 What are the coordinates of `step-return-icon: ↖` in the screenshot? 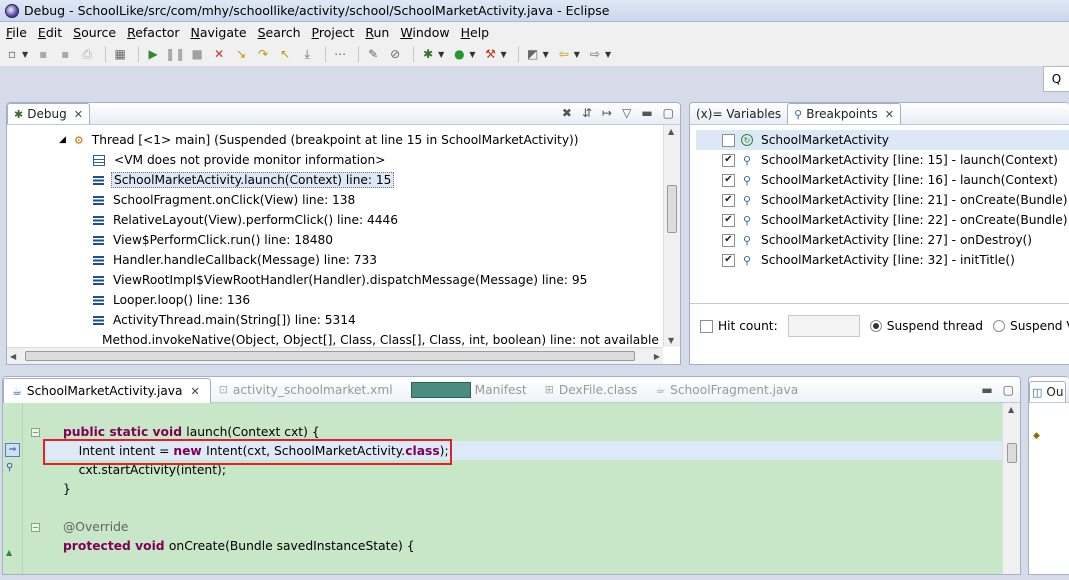 It's located at (285, 54).